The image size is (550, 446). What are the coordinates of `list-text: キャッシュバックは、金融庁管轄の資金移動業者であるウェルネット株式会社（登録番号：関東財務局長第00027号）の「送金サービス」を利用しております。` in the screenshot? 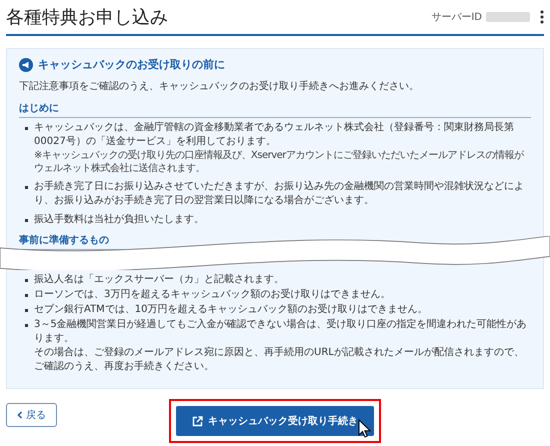 It's located at (274, 135).